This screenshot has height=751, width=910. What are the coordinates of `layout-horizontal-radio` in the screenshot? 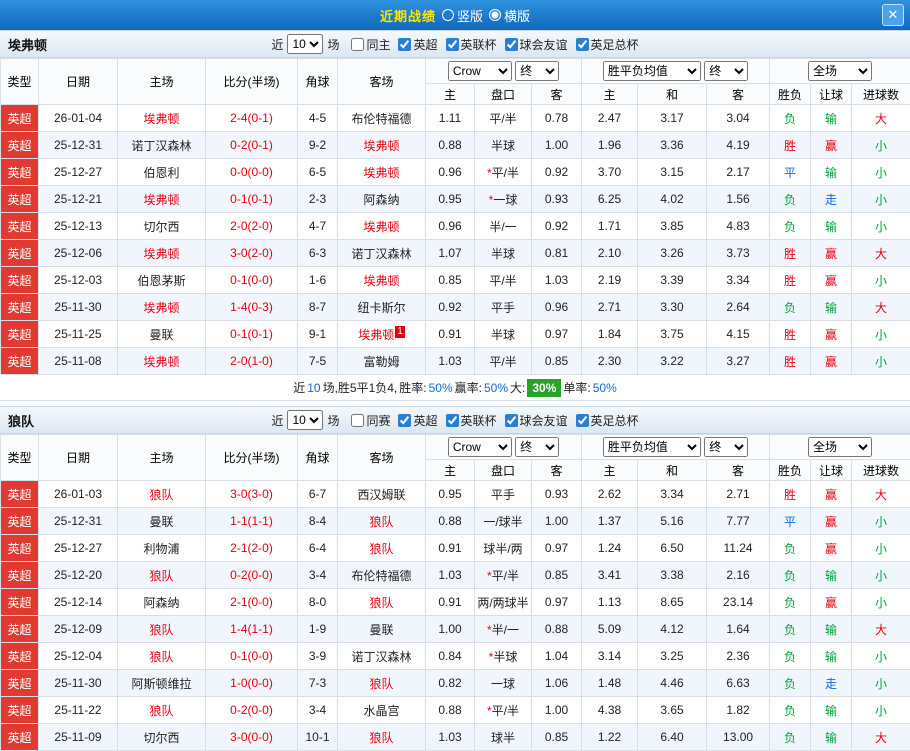 It's located at (495, 15).